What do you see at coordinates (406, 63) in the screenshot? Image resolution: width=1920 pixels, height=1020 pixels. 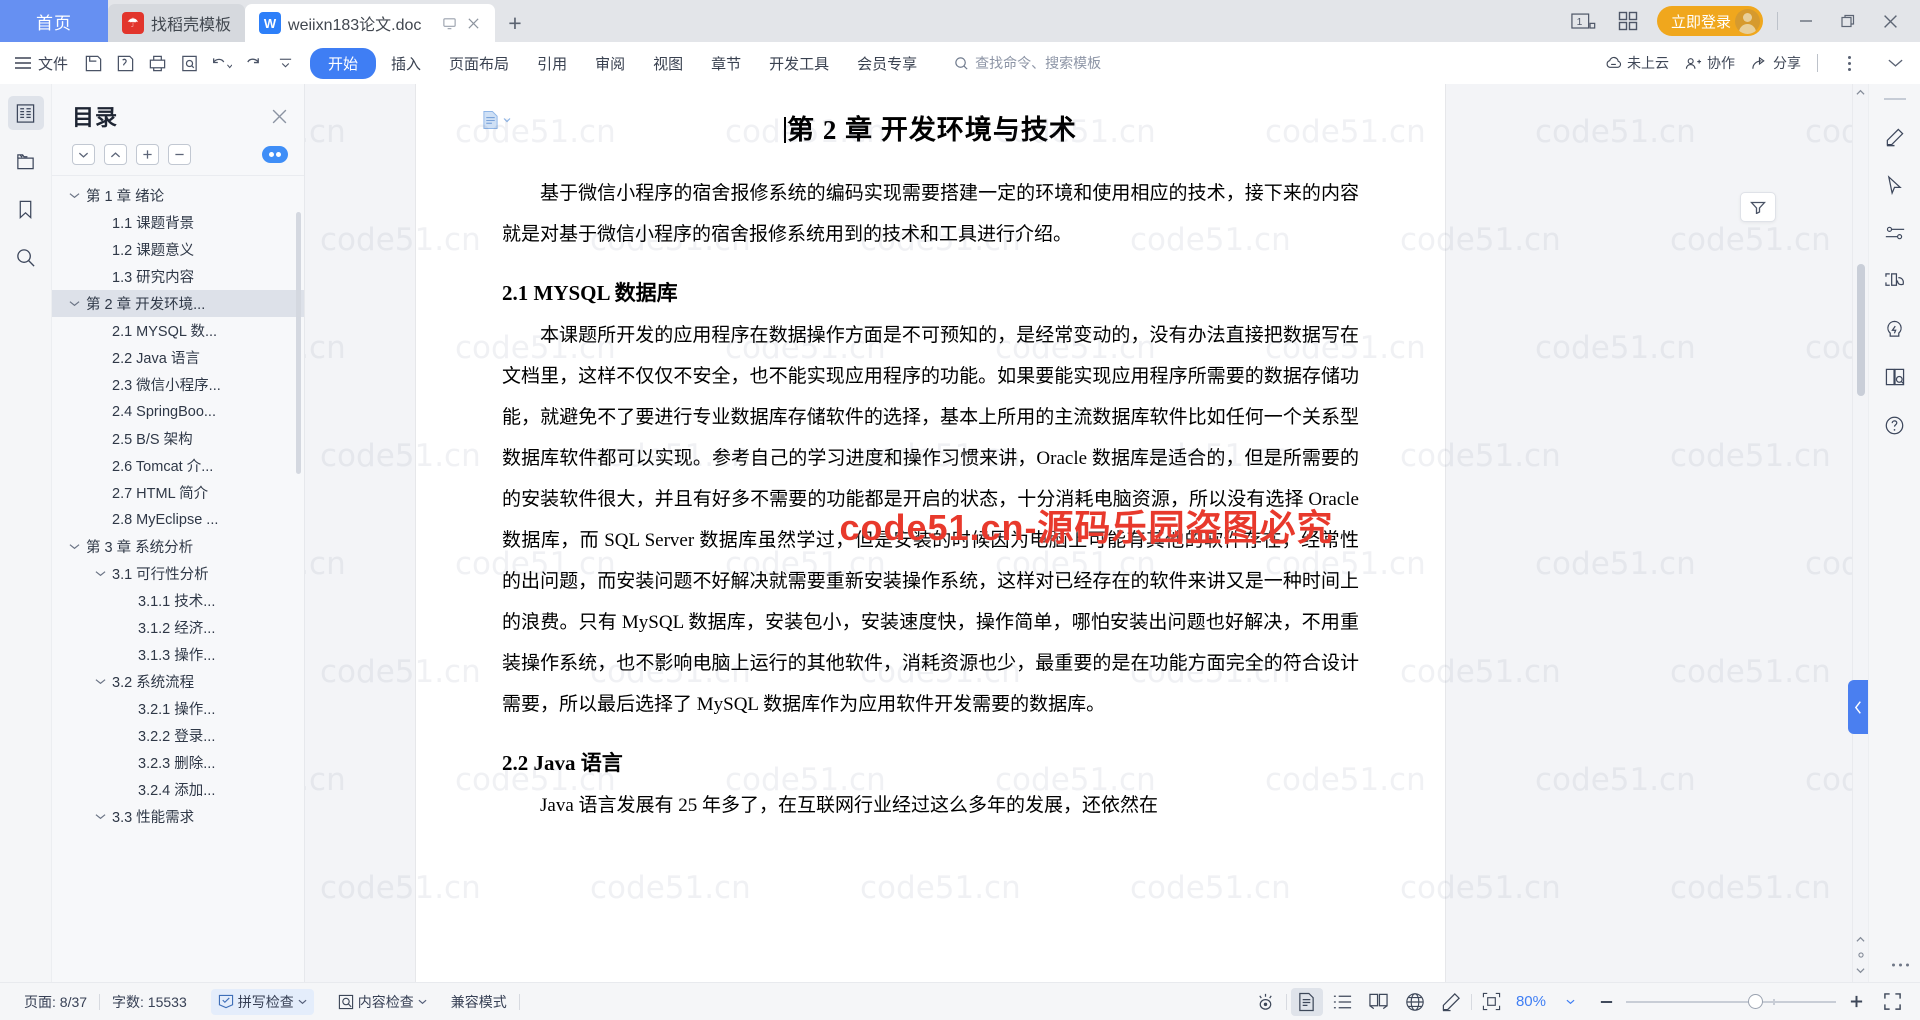 I see `tab-insert: 插入` at bounding box center [406, 63].